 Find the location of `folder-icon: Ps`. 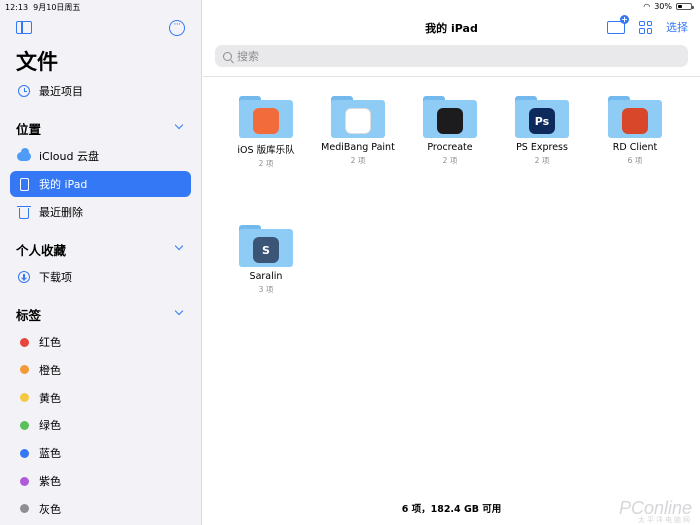

folder-icon: Ps is located at coordinates (542, 117).